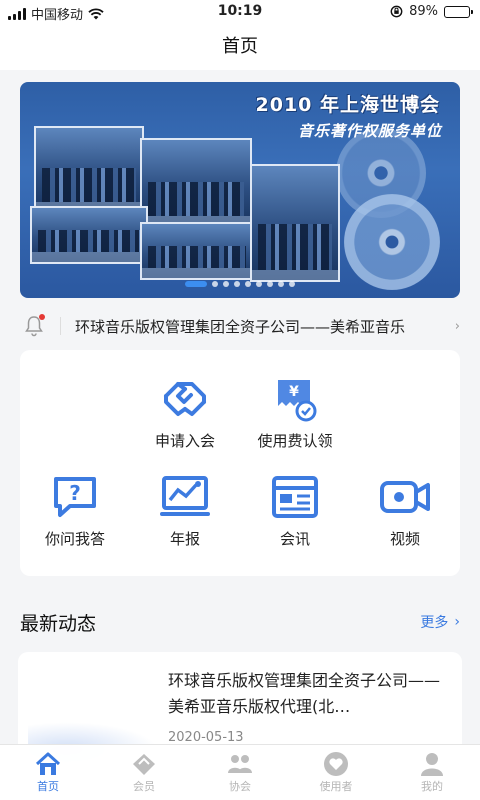 This screenshot has width=480, height=800. Describe the element at coordinates (144, 786) in the screenshot. I see `tab-label: 会员` at that location.